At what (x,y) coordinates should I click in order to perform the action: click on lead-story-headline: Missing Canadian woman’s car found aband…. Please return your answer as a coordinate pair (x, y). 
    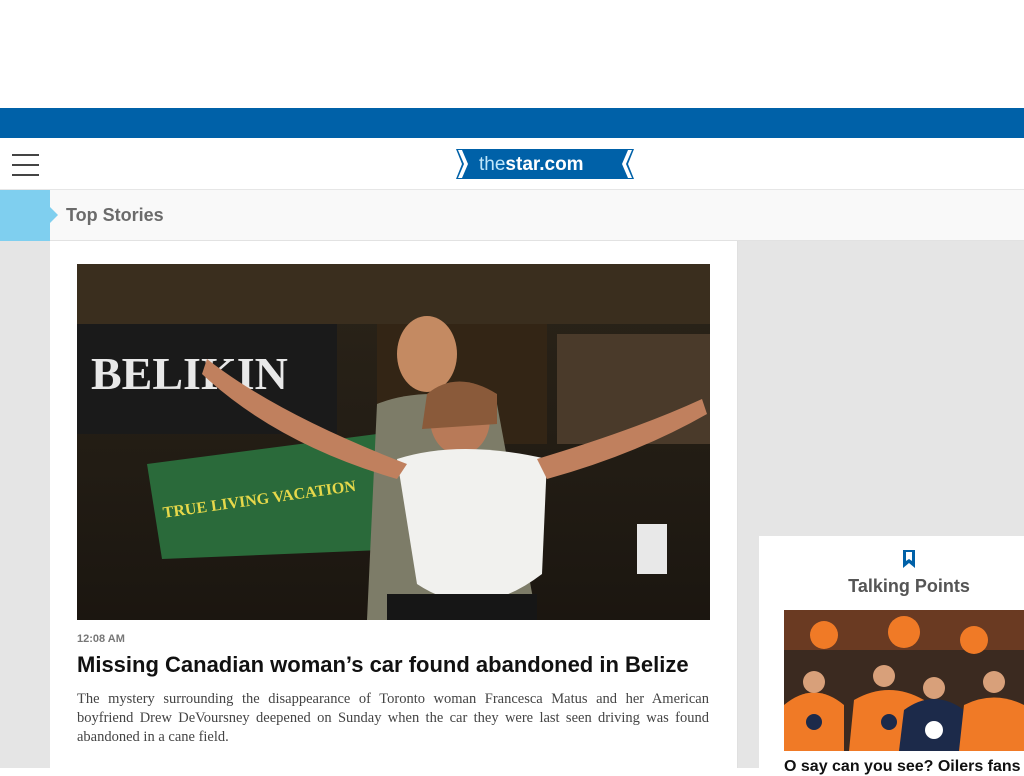
    Looking at the image, I should click on (397, 665).